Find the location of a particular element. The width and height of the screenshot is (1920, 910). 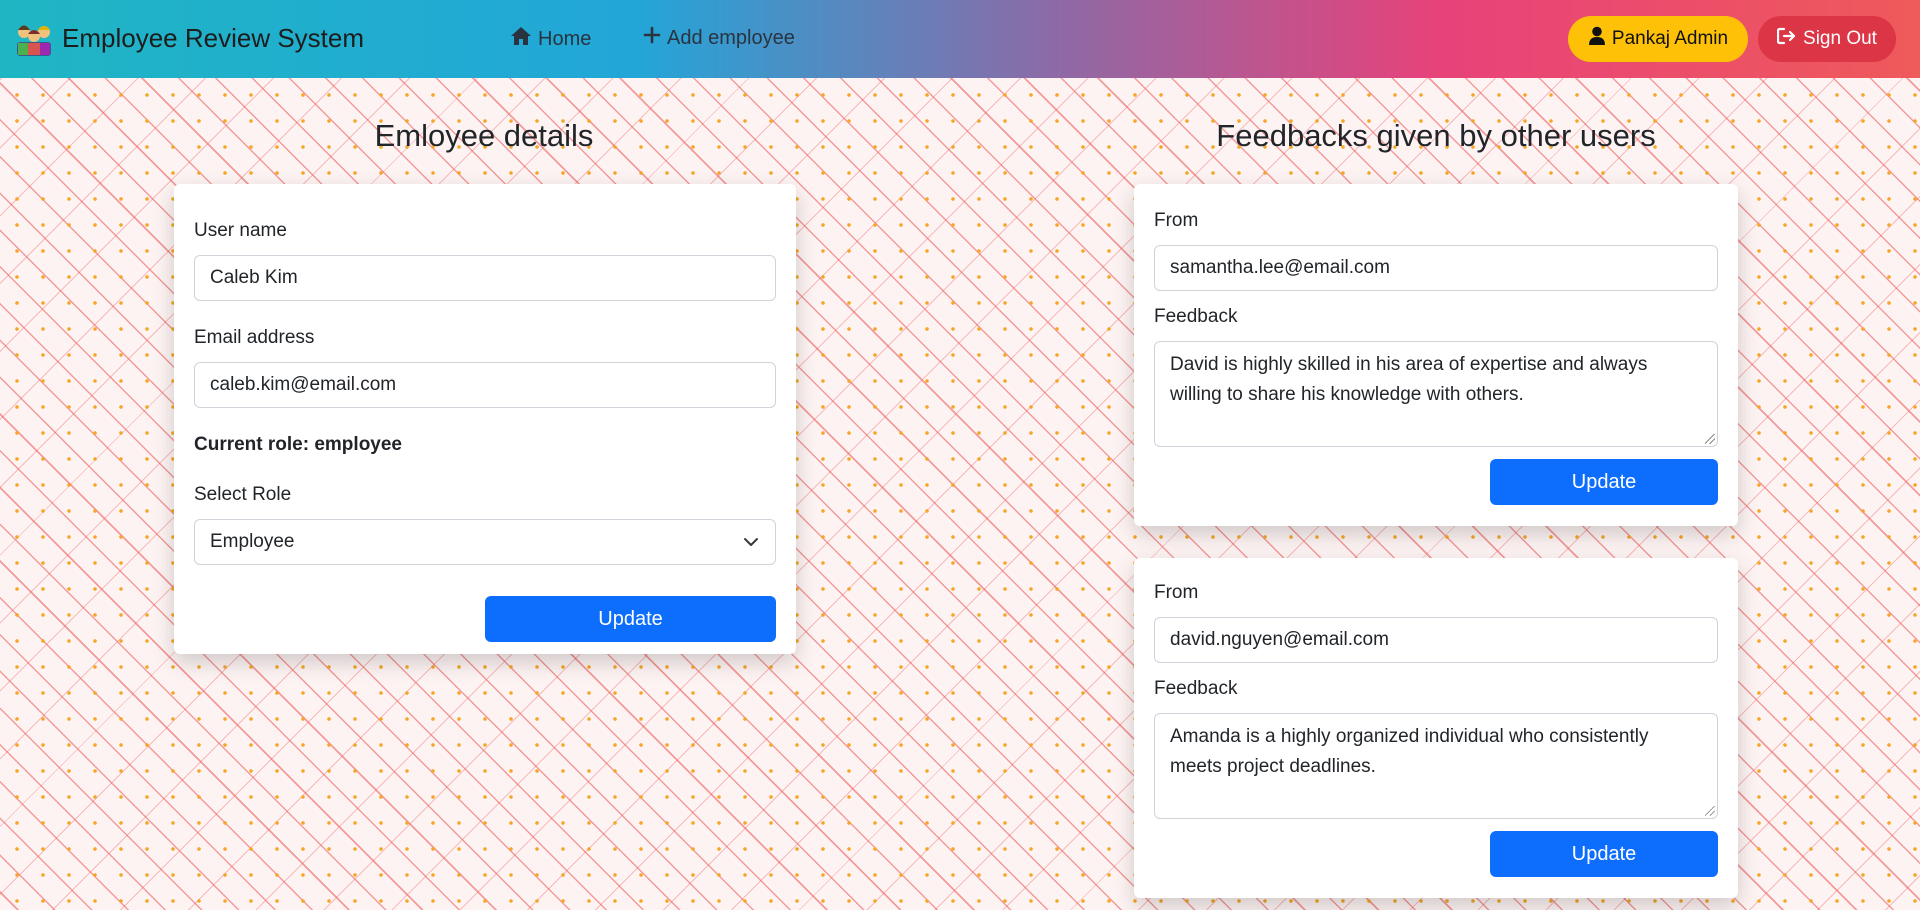

brand: Employee Review System is located at coordinates (189, 38).